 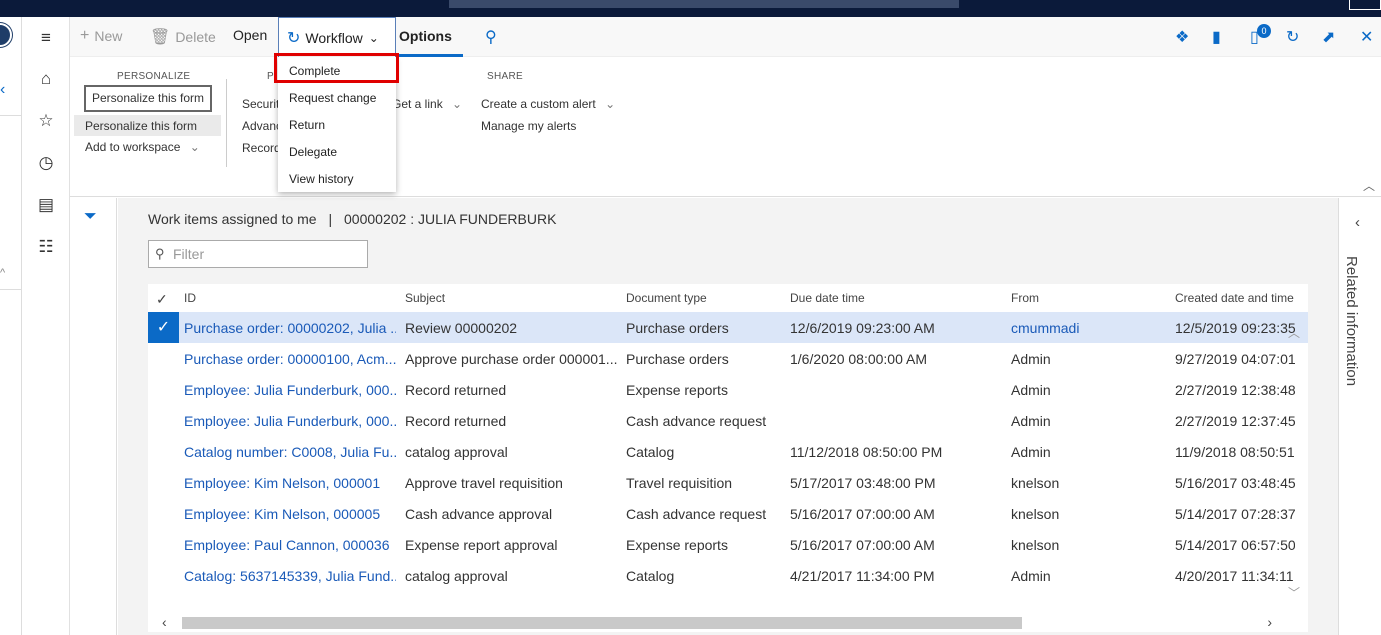 I want to click on breadcrumb-parent: Work items assigned to me, so click(x=232, y=219).